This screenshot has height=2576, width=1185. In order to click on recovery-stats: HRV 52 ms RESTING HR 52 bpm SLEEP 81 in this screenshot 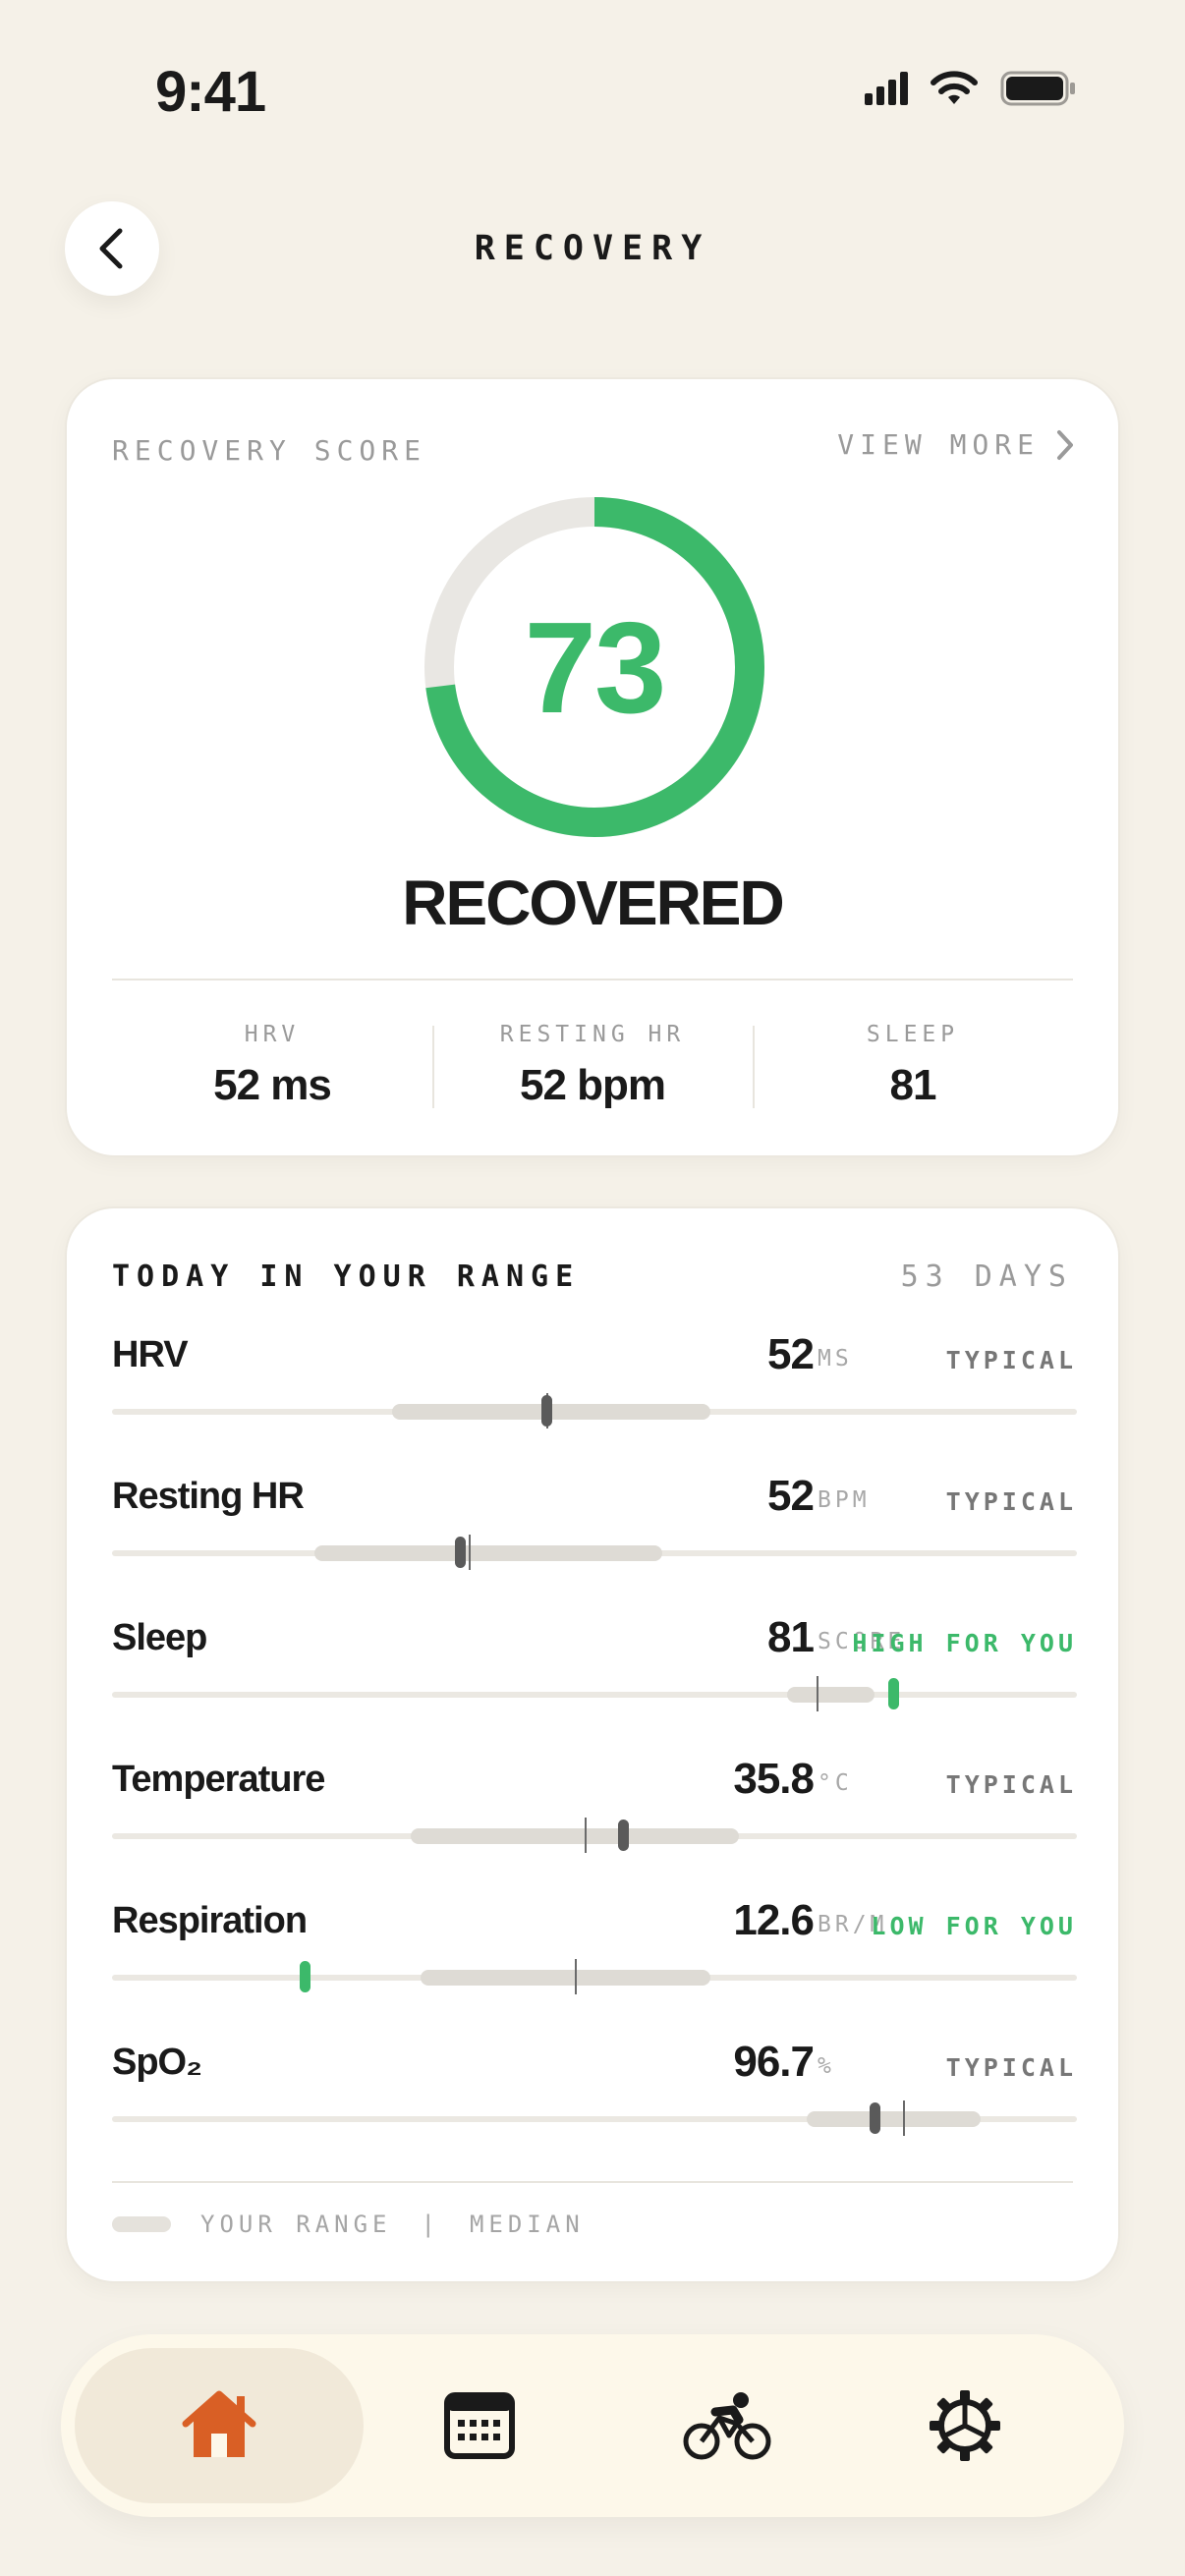, I will do `click(592, 1067)`.